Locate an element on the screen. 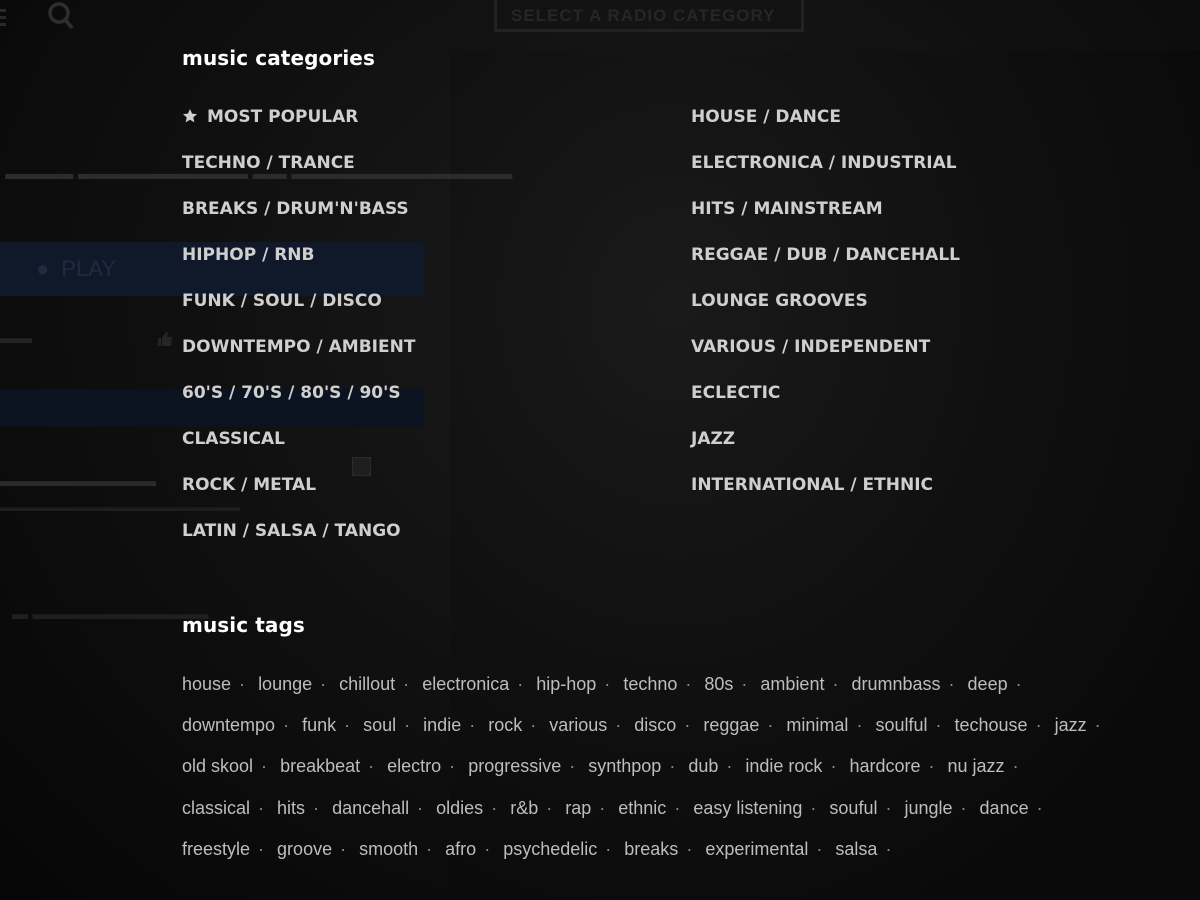 This screenshot has height=900, width=1200. music-tag-link: 80s is located at coordinates (718, 684).